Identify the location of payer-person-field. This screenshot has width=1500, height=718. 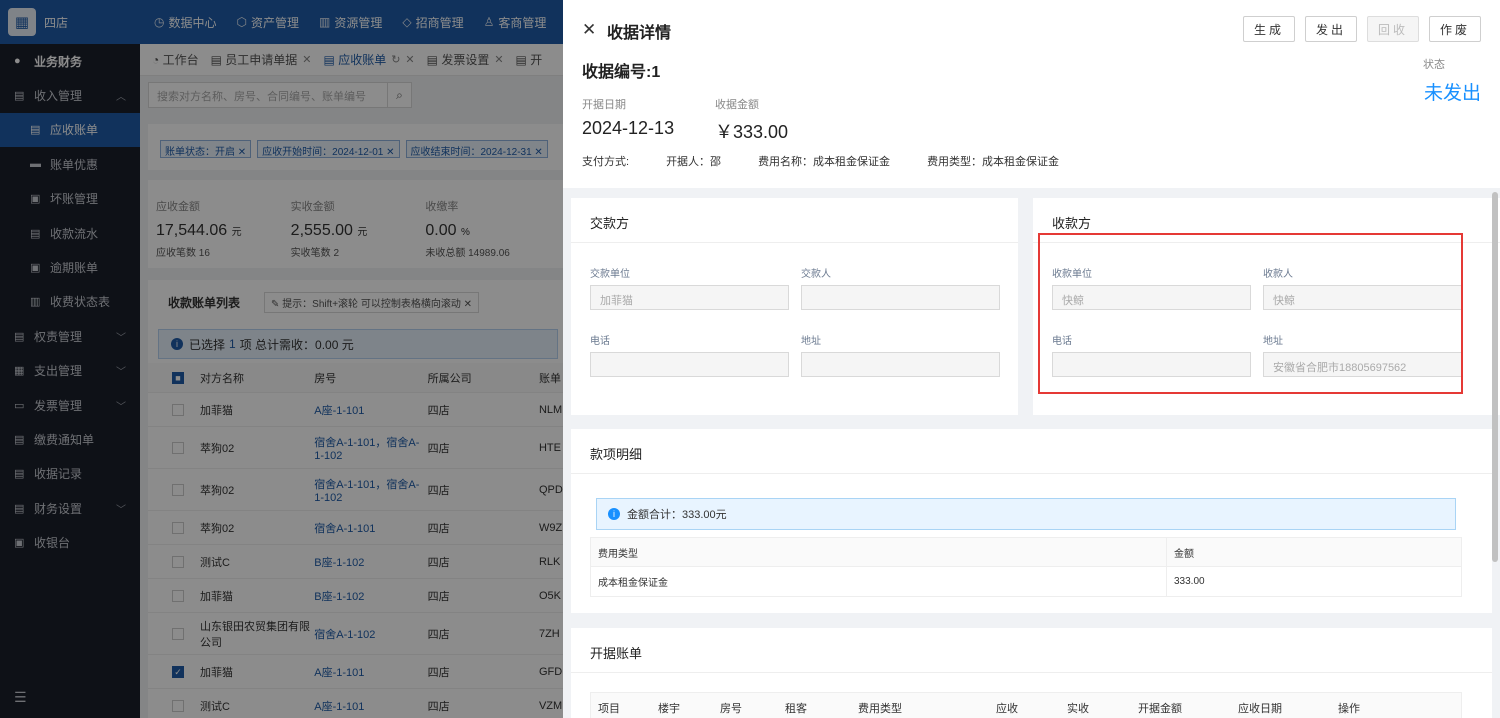
(900, 297).